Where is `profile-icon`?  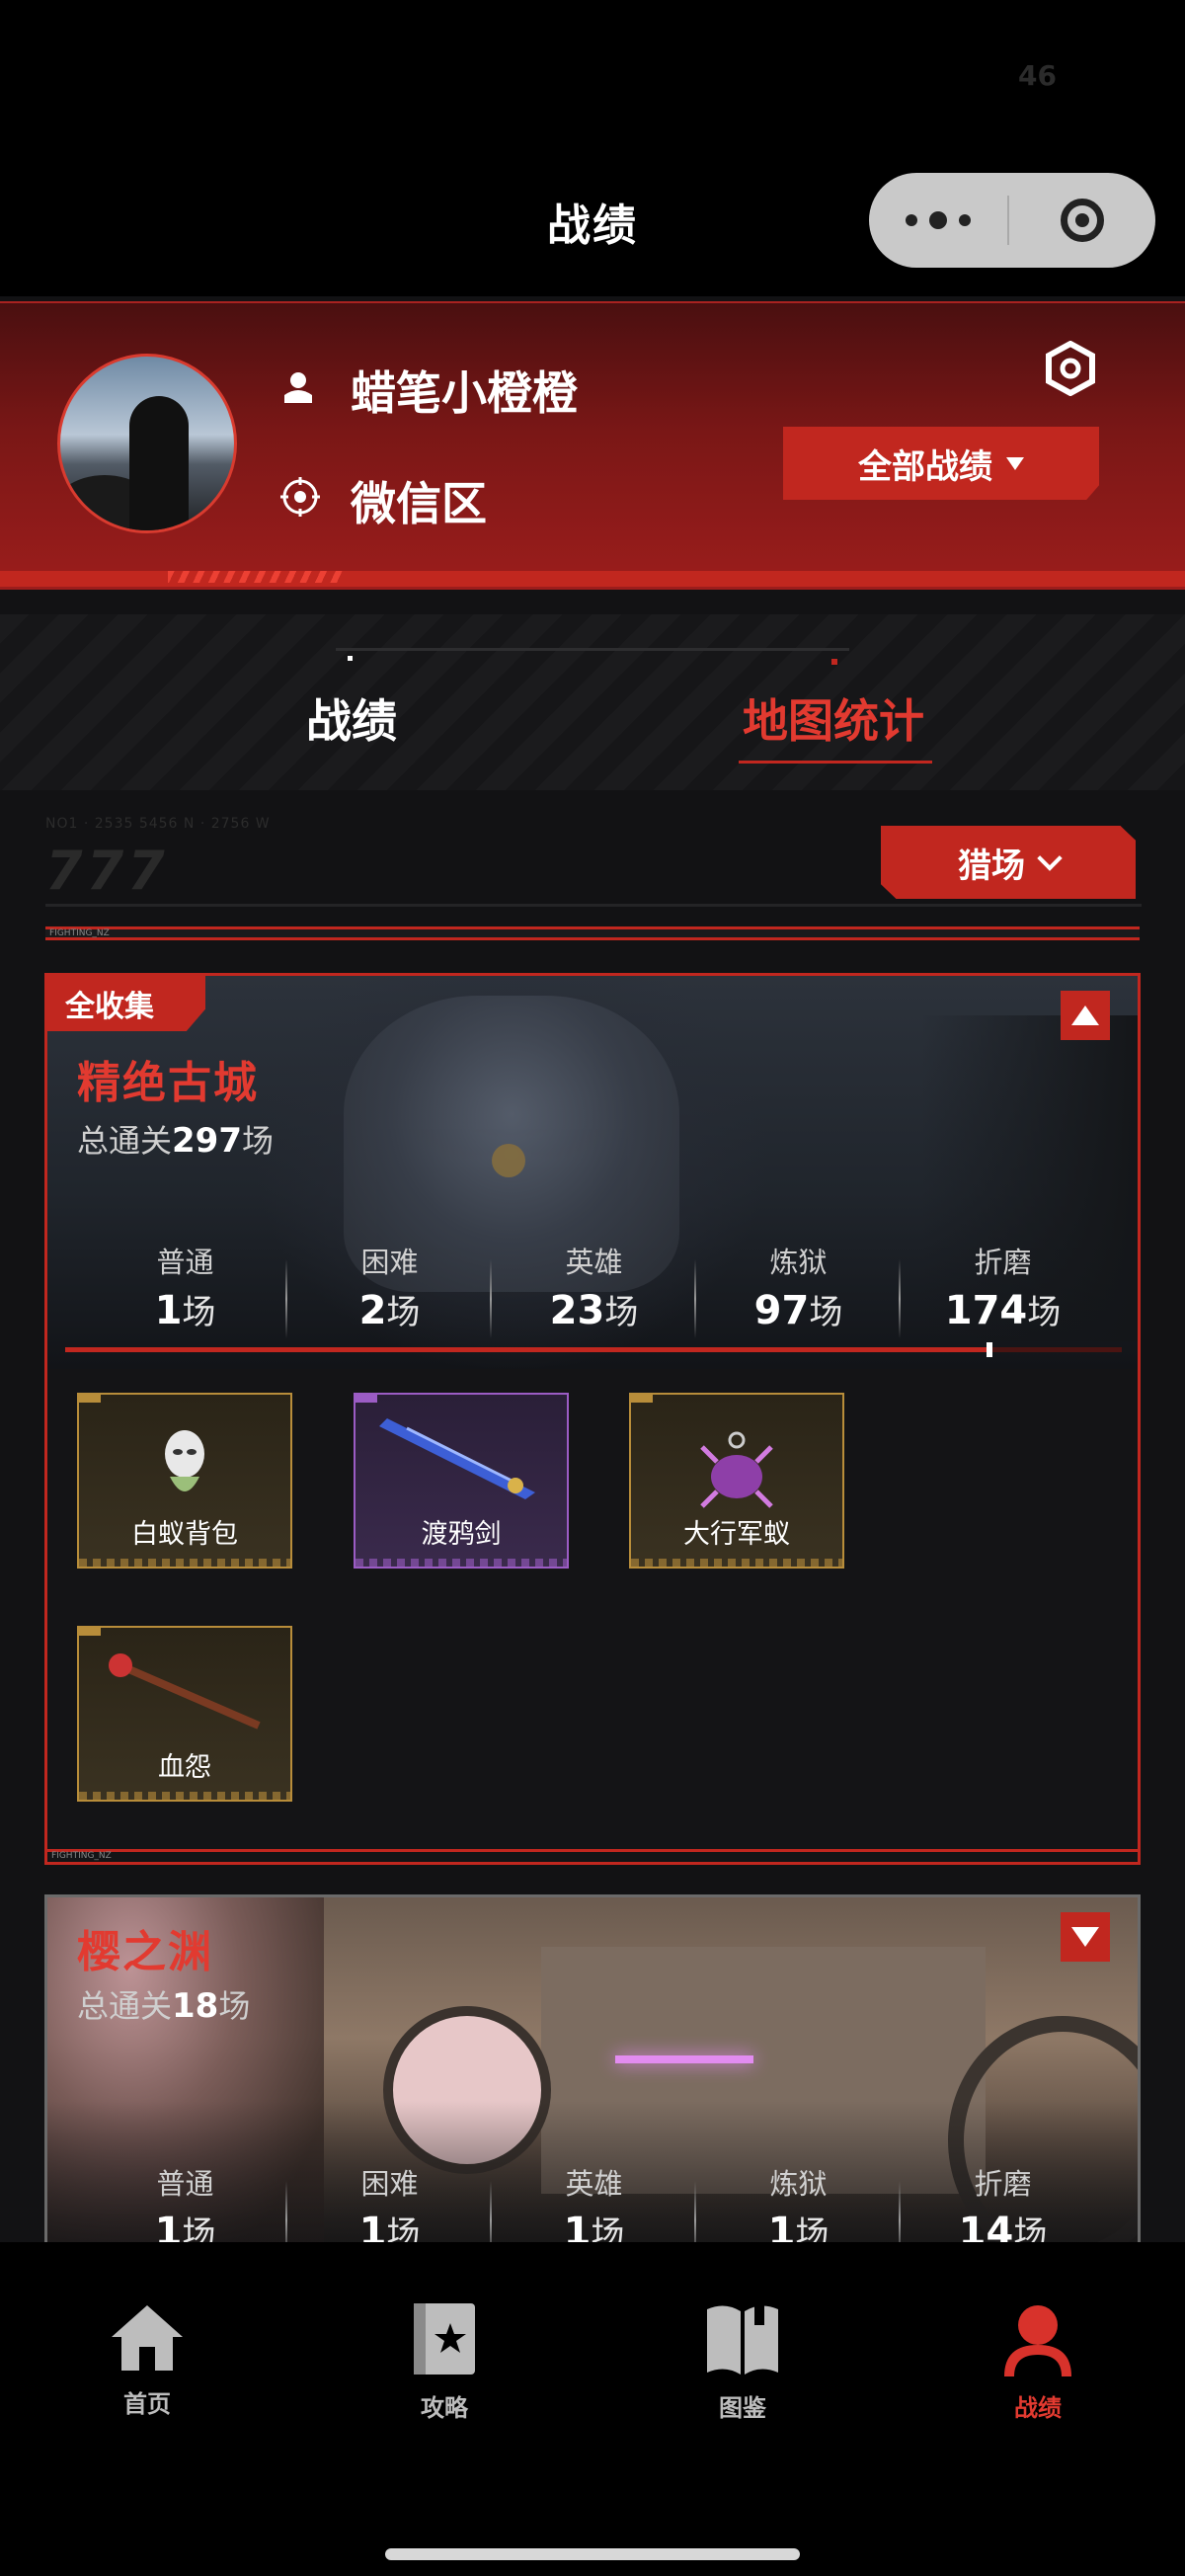 profile-icon is located at coordinates (1037, 2340).